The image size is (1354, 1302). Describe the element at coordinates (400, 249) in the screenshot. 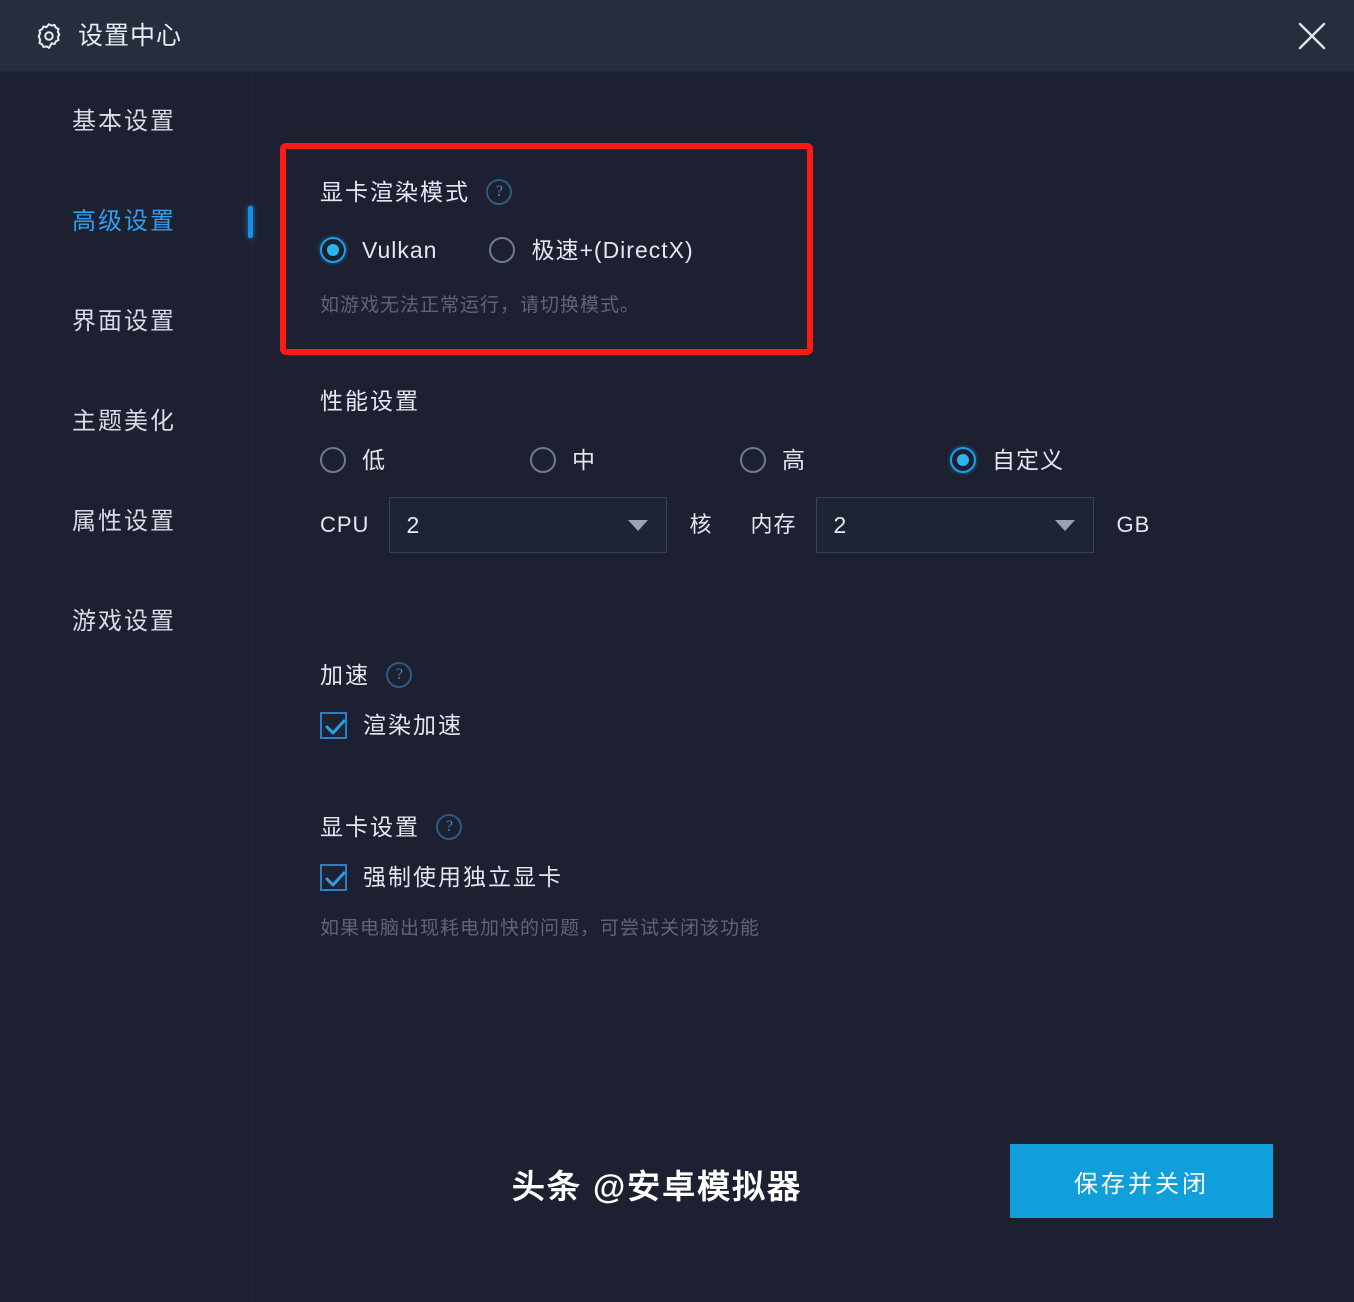

I see `radio-label: Vulkan` at that location.